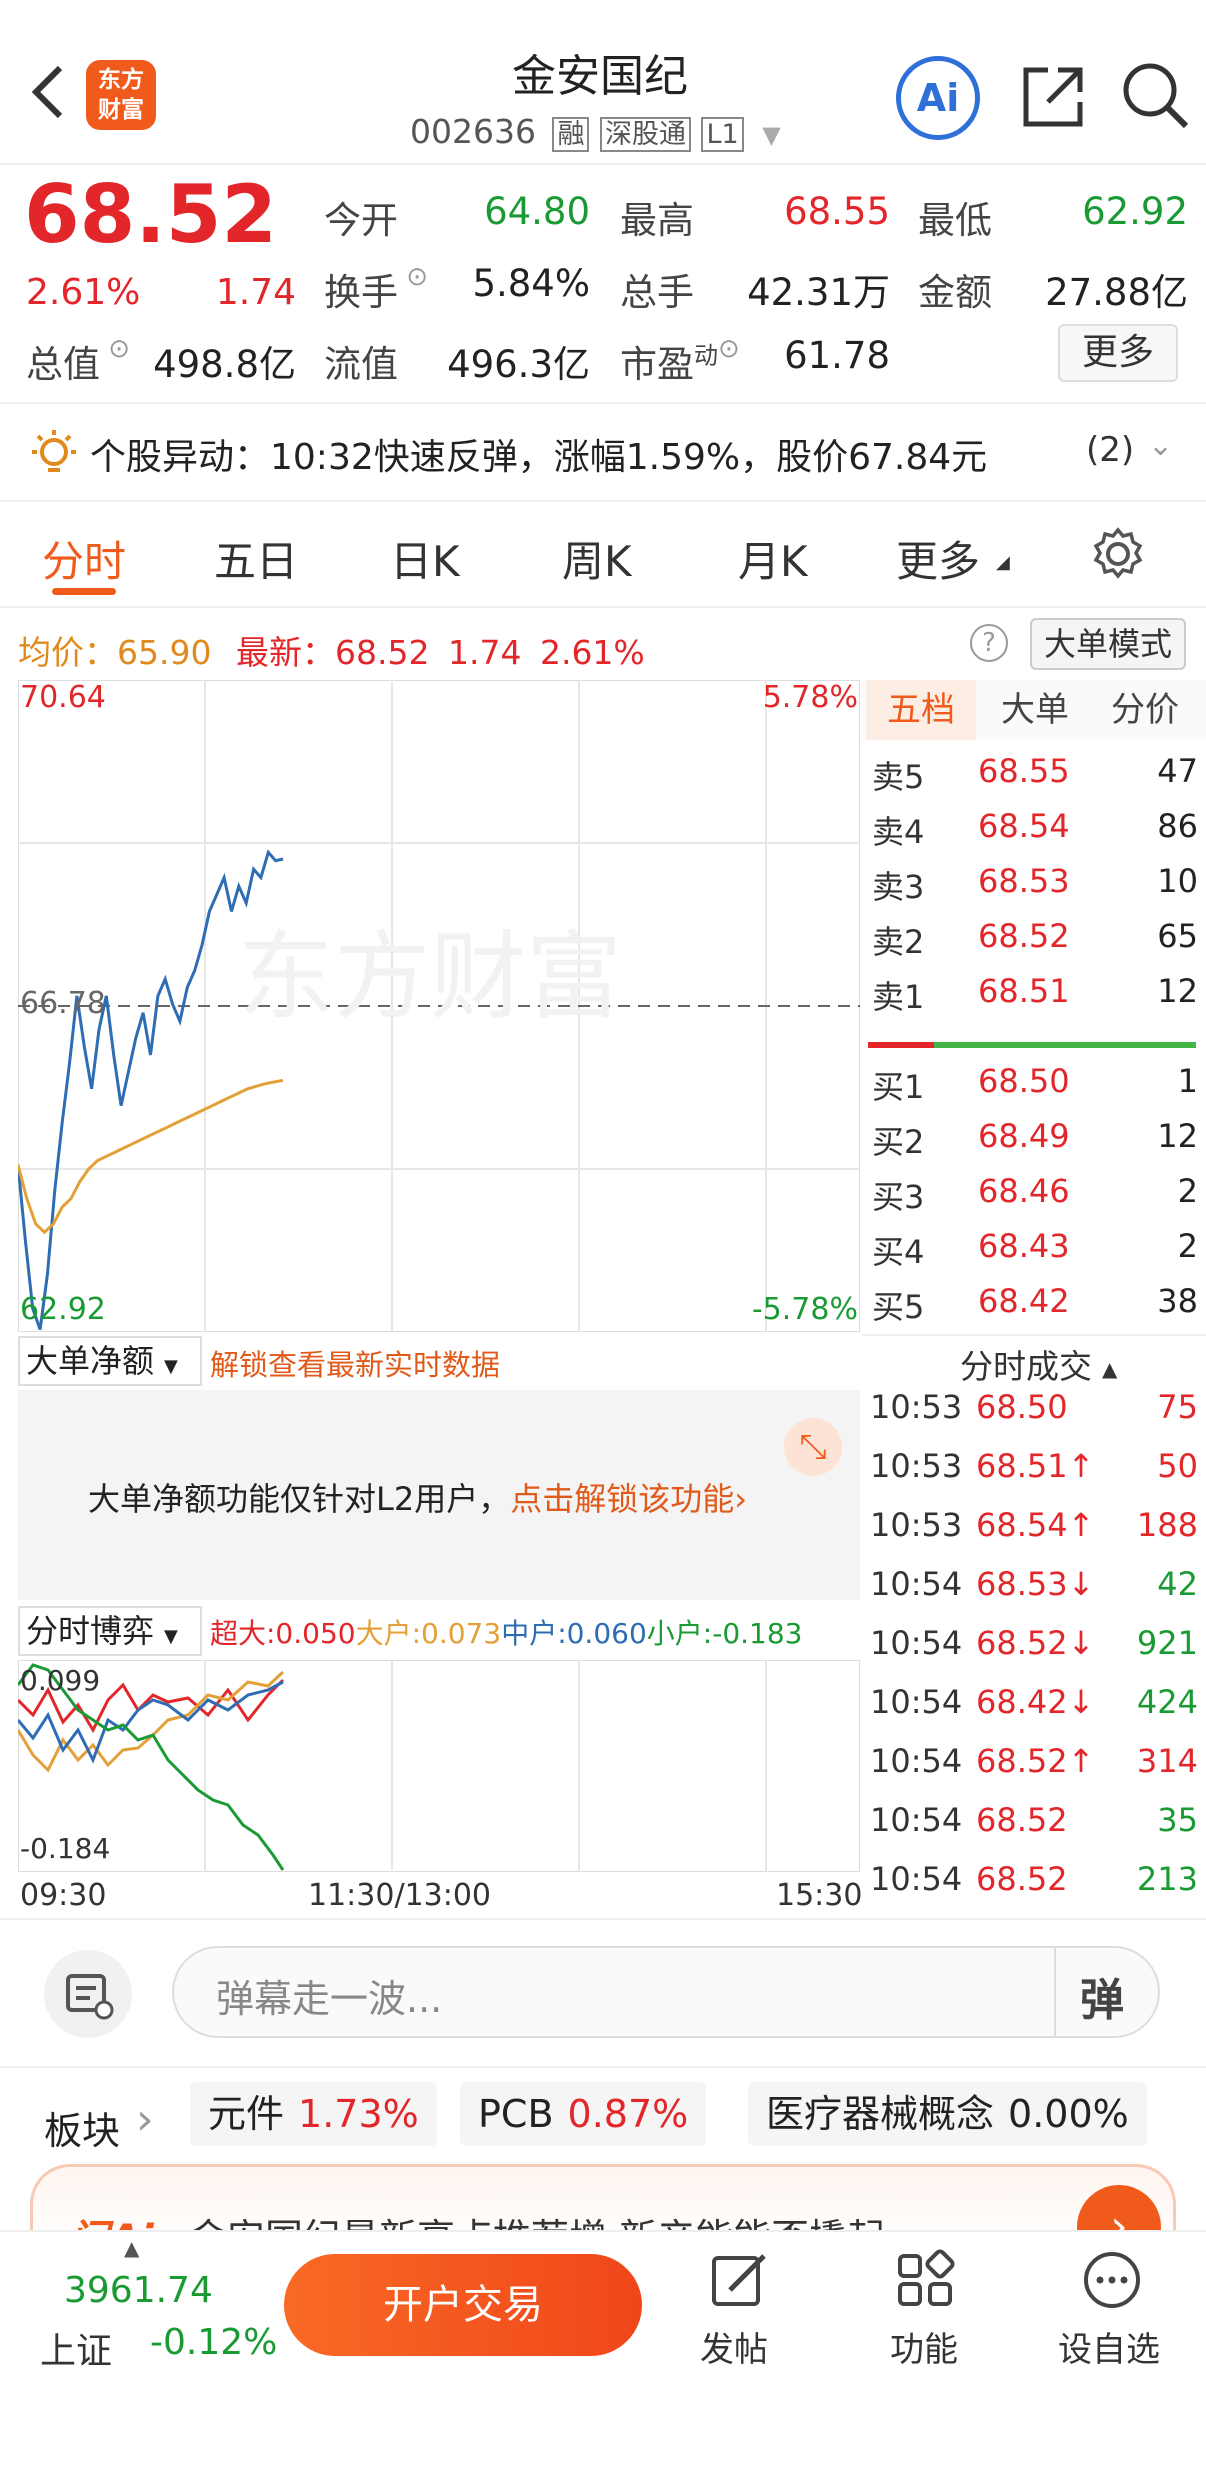  I want to click on tab-five-level: 五档, so click(921, 710).